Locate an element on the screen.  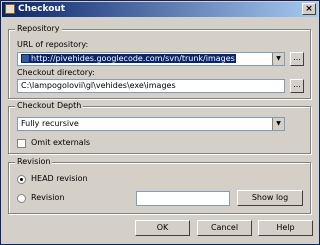
omit-externals-label: Omit externals is located at coordinates (60, 143).